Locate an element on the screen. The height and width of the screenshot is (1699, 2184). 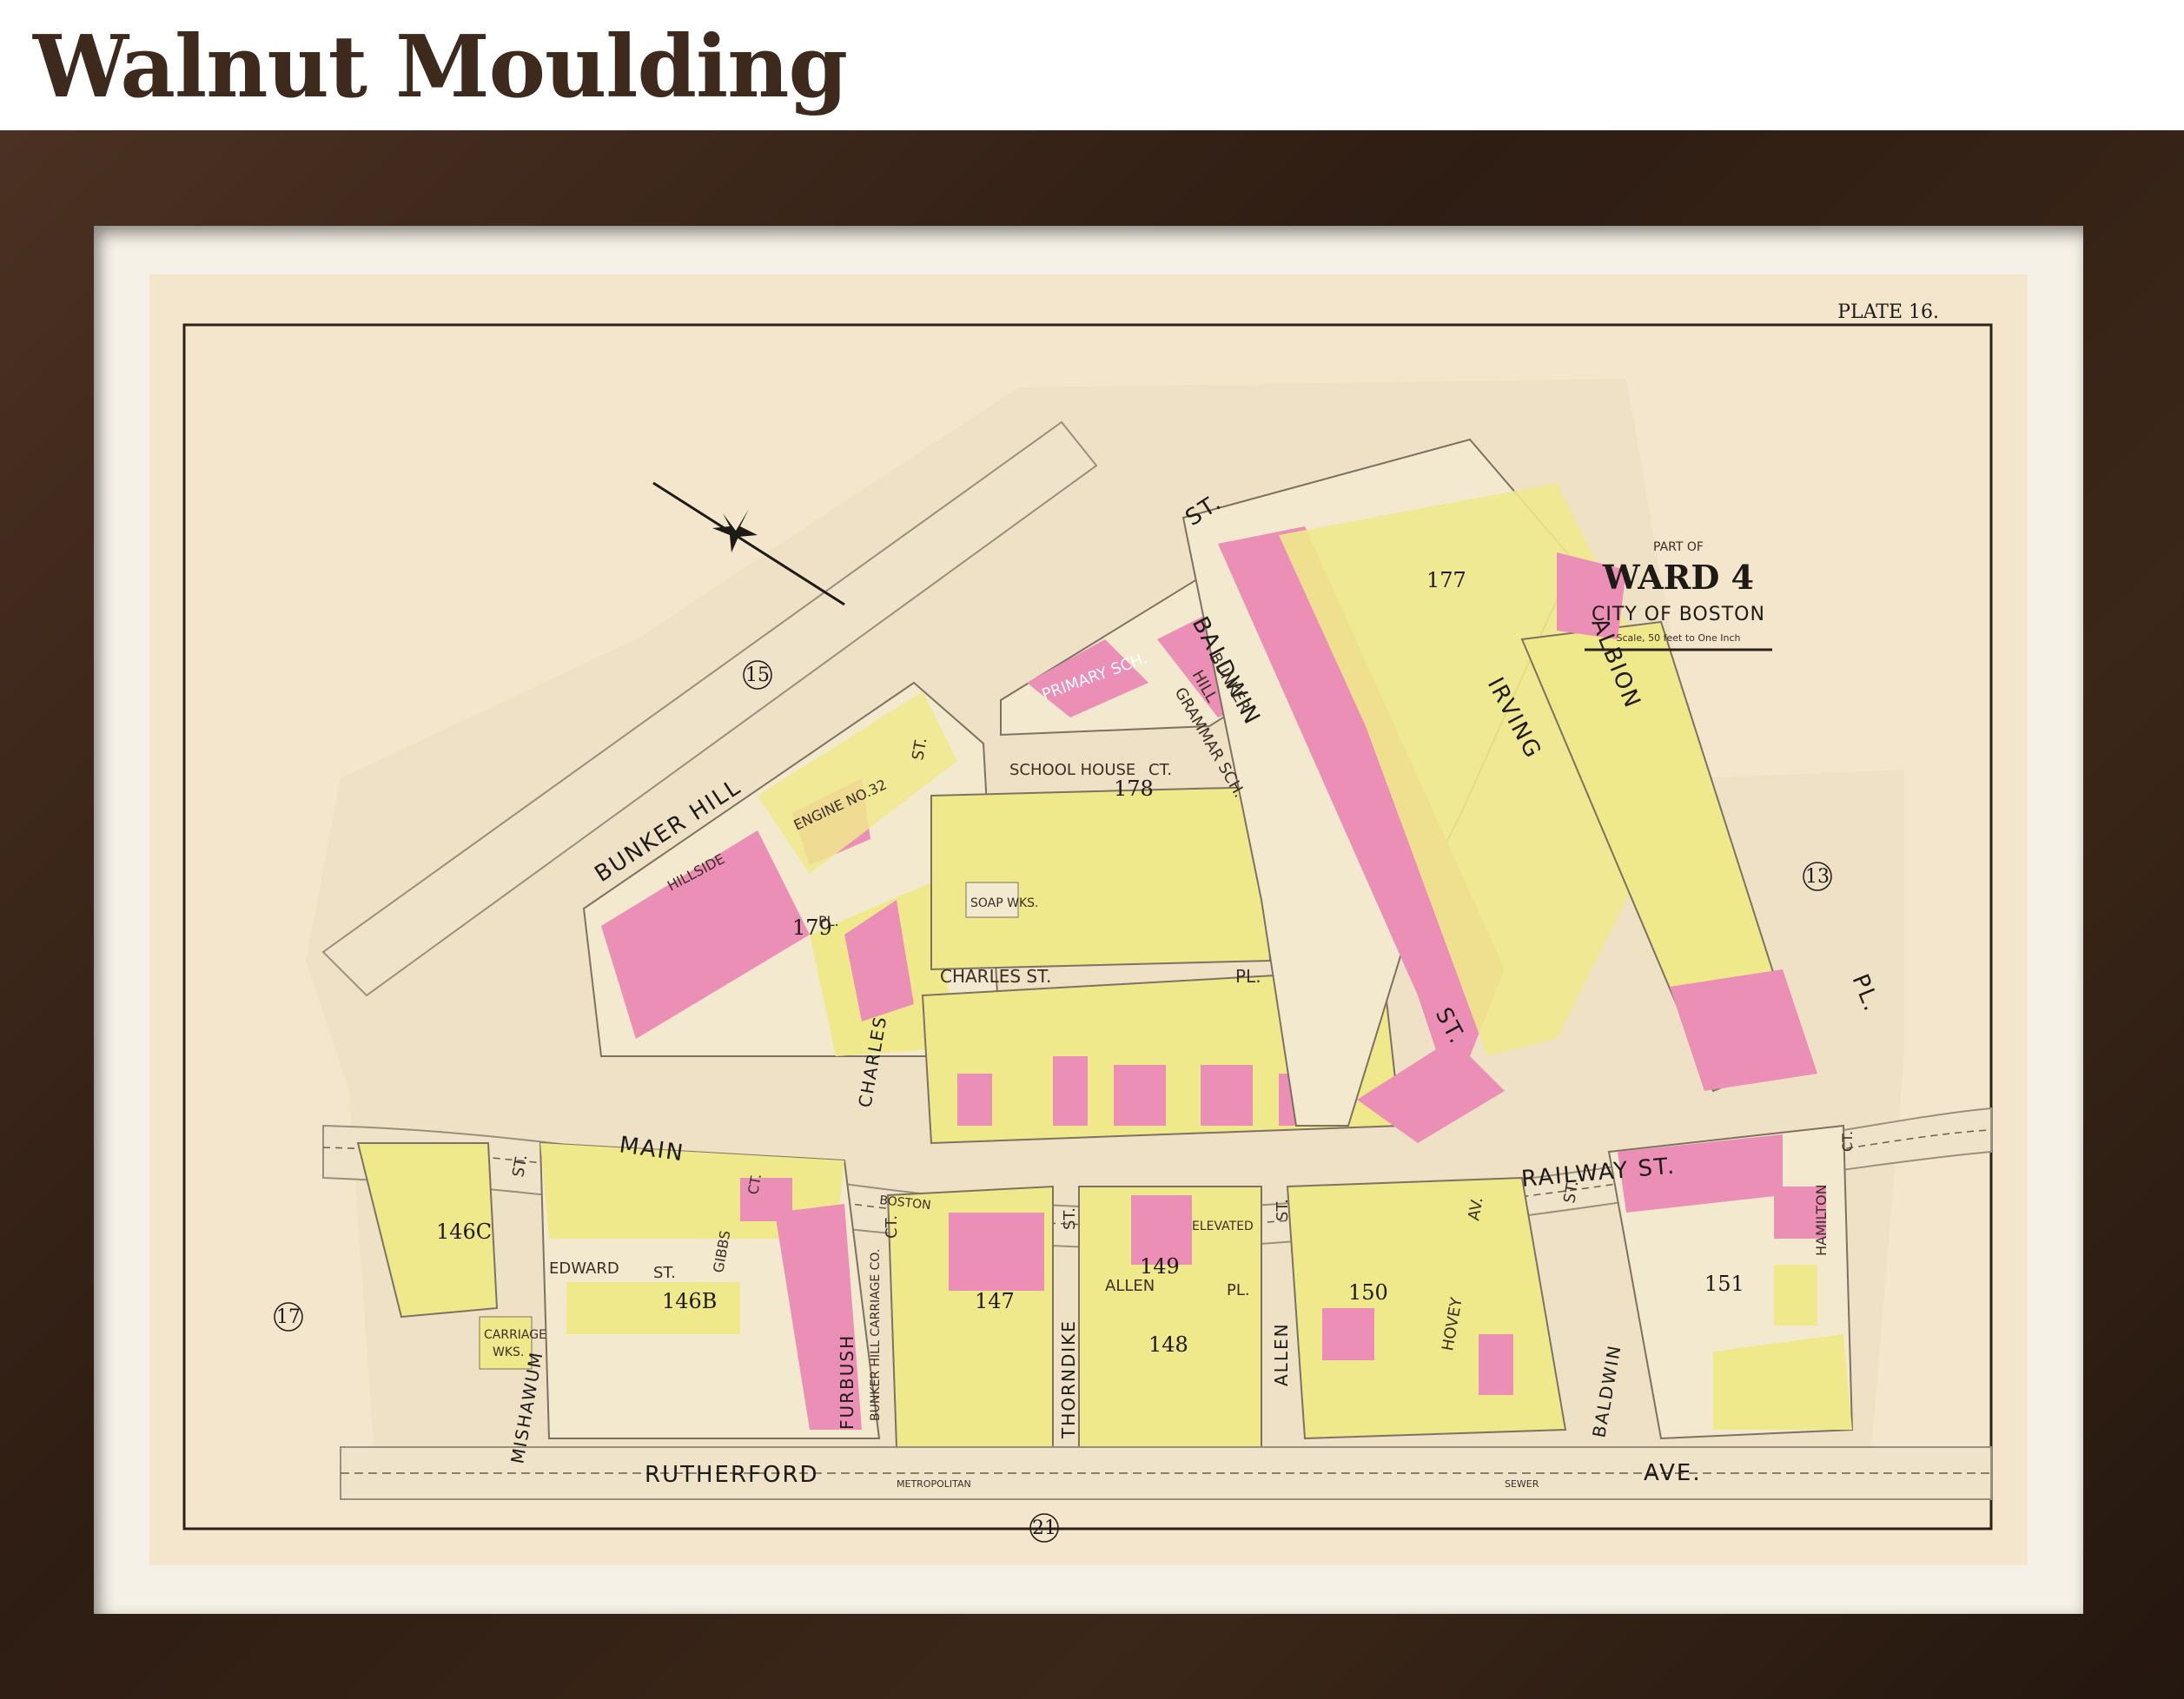
street-label-rutherford-ave: AVE. is located at coordinates (1673, 1473).